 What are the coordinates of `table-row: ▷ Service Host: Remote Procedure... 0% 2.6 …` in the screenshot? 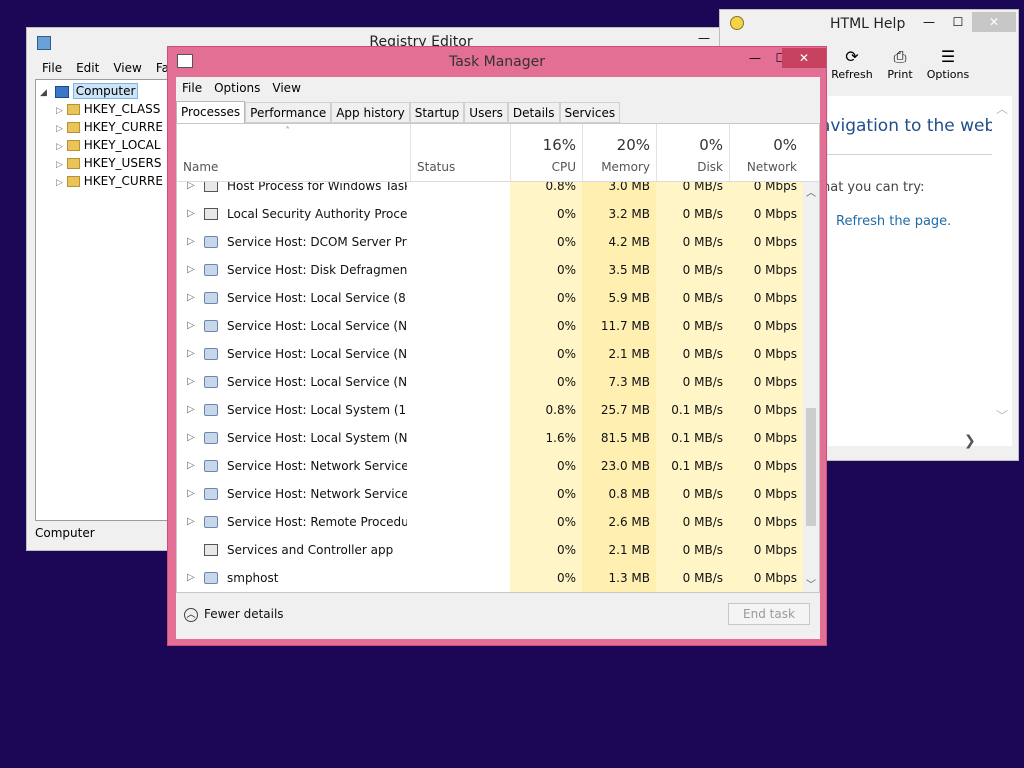 It's located at (490, 522).